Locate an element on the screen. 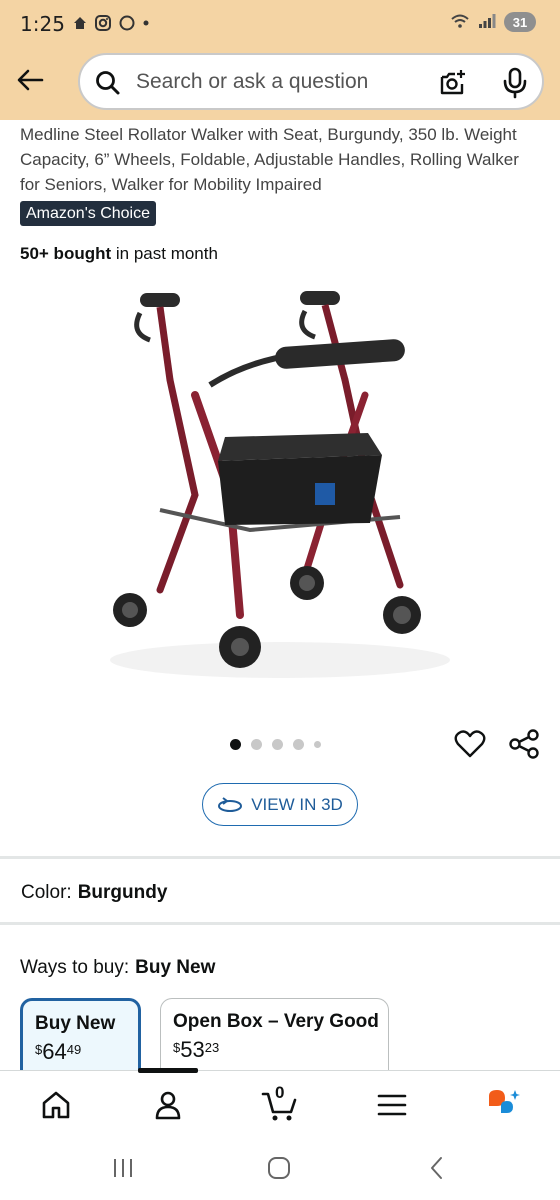 This screenshot has height=1200, width=560. status-time: 1:25 is located at coordinates (42, 24).